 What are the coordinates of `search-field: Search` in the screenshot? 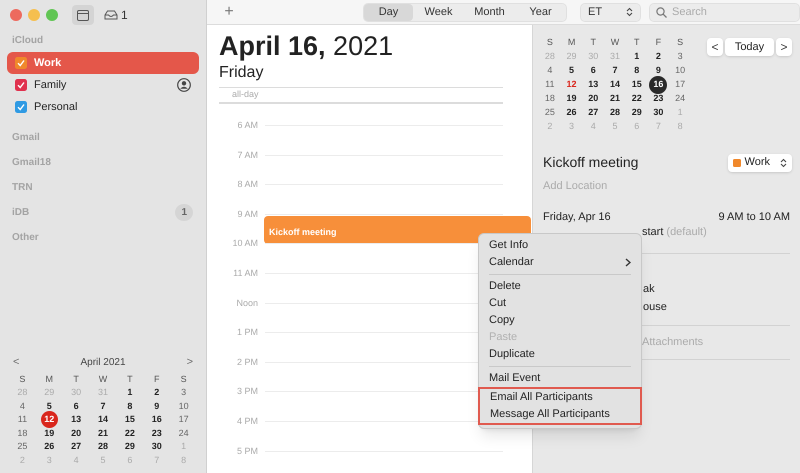 It's located at (724, 12).